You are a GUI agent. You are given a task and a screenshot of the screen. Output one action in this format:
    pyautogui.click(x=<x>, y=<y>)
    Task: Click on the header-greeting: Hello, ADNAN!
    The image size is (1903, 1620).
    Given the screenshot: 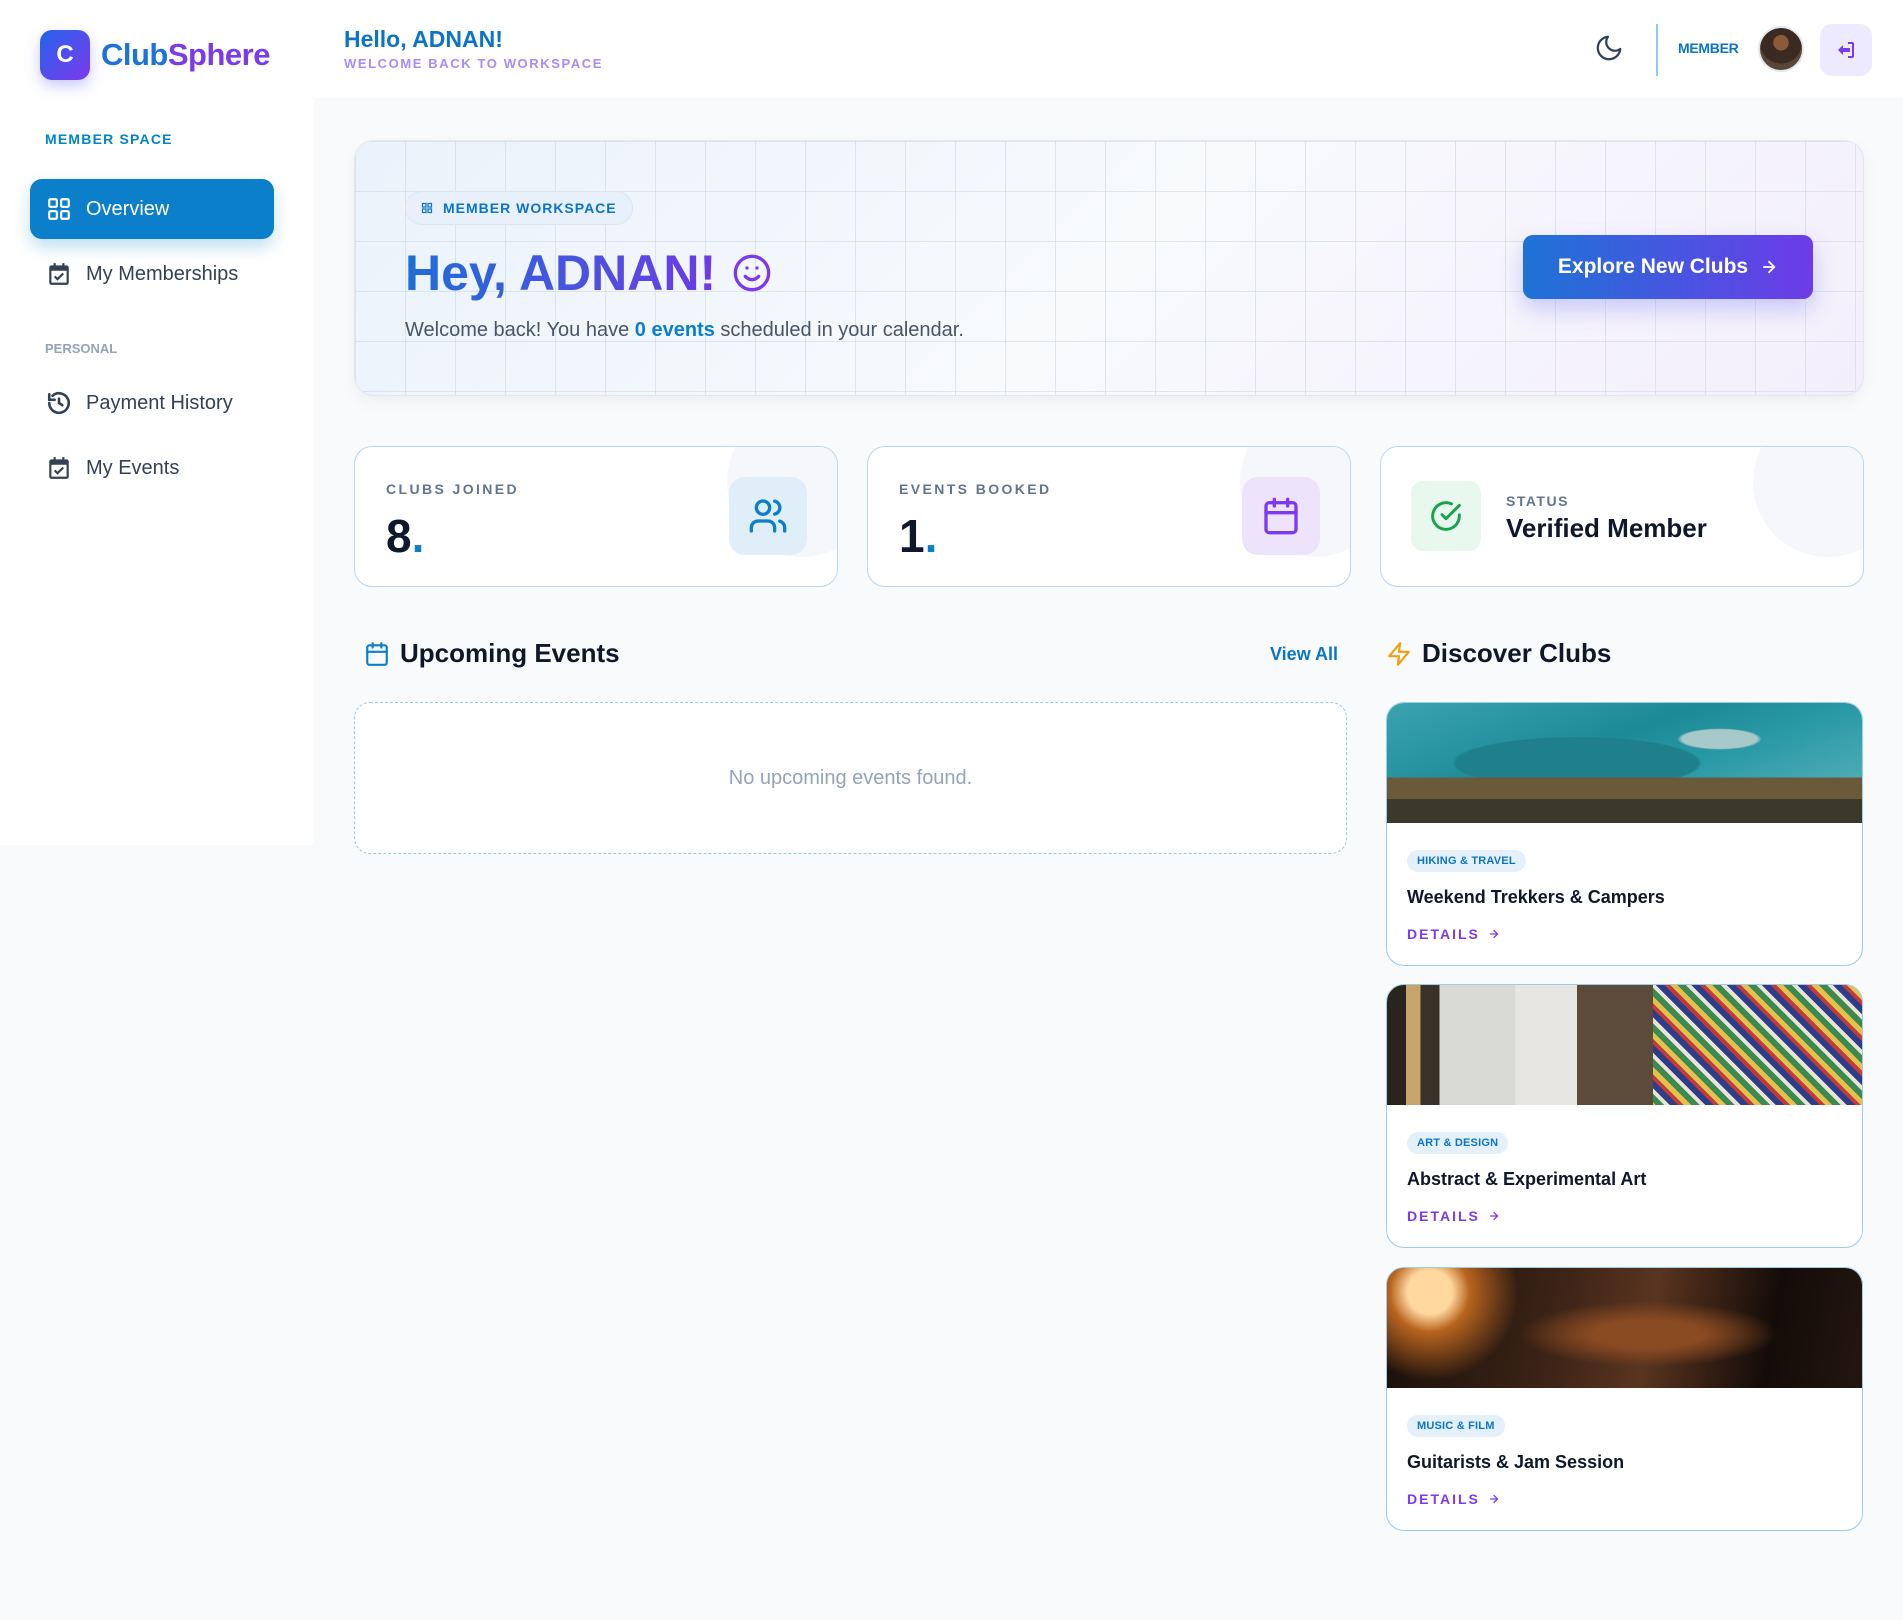 What is the action you would take?
    pyautogui.click(x=423, y=39)
    